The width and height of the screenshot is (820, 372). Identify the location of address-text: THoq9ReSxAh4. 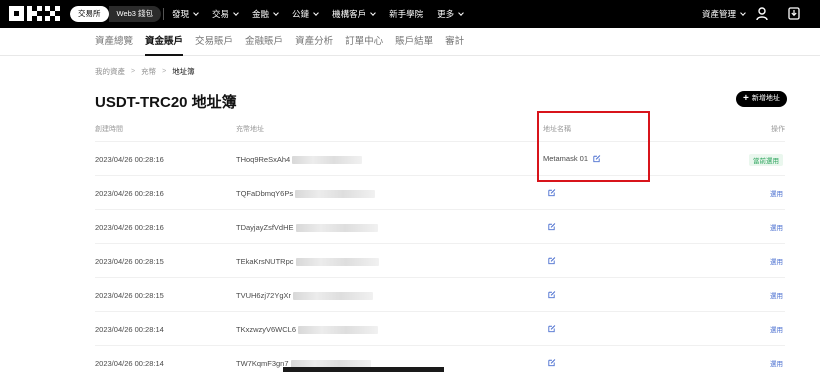
(263, 159).